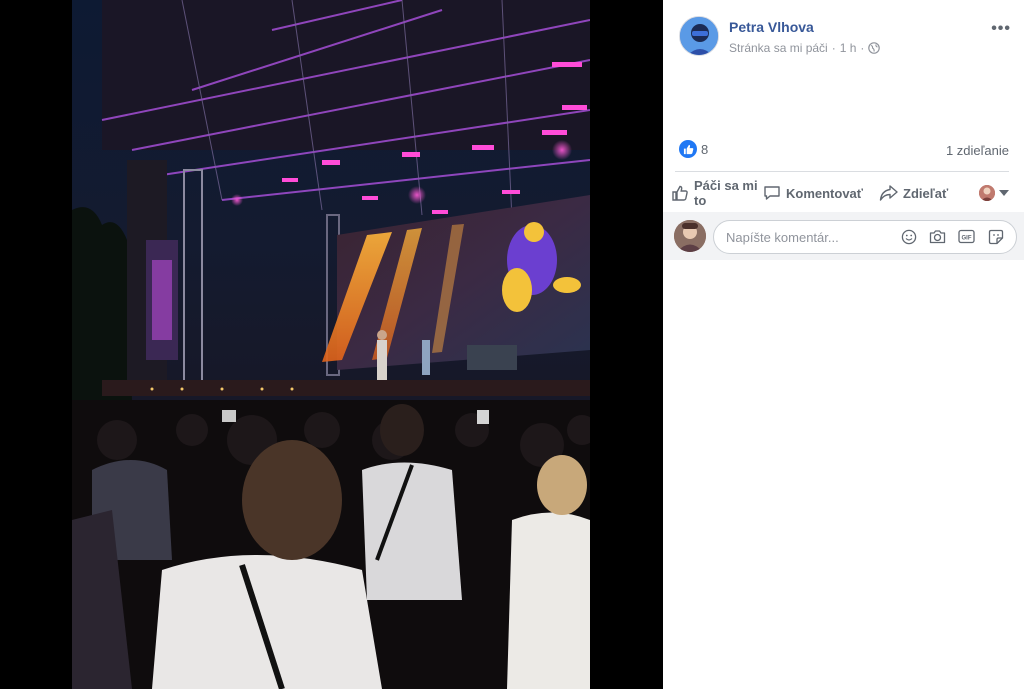 The image size is (1024, 689). I want to click on divider, so click(842, 171).